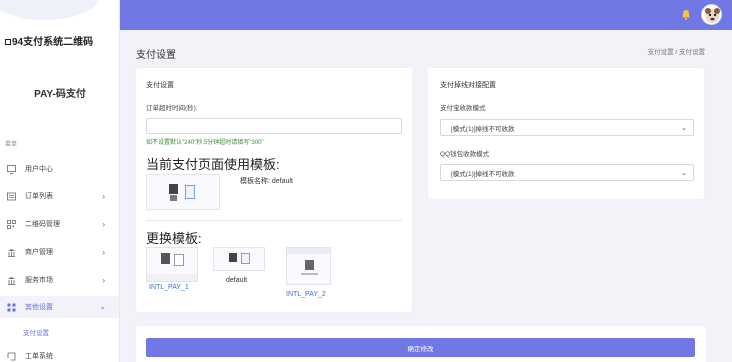  Describe the element at coordinates (465, 154) in the screenshot. I see `qq-mode-label: QQ钱包收款模式` at that location.